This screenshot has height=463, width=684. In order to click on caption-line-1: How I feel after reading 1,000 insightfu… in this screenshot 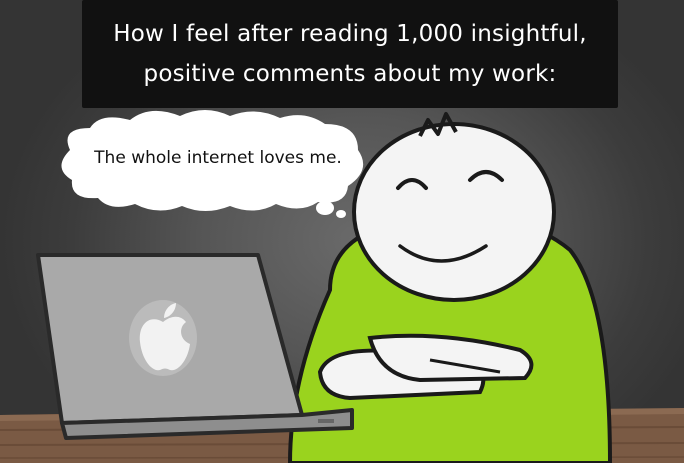, I will do `click(350, 34)`.